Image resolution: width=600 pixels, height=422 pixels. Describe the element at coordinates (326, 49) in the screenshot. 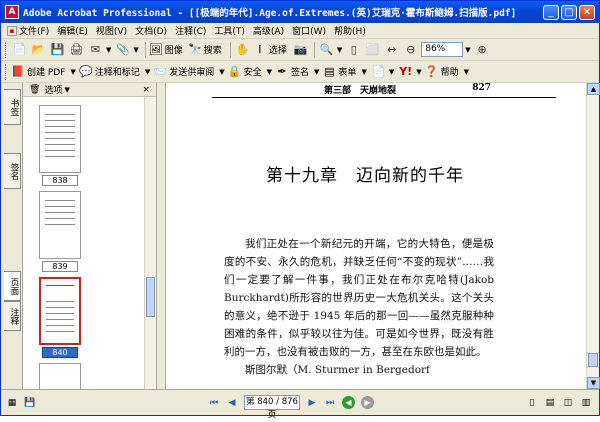

I see `zoom-in-icon: 🔍` at that location.